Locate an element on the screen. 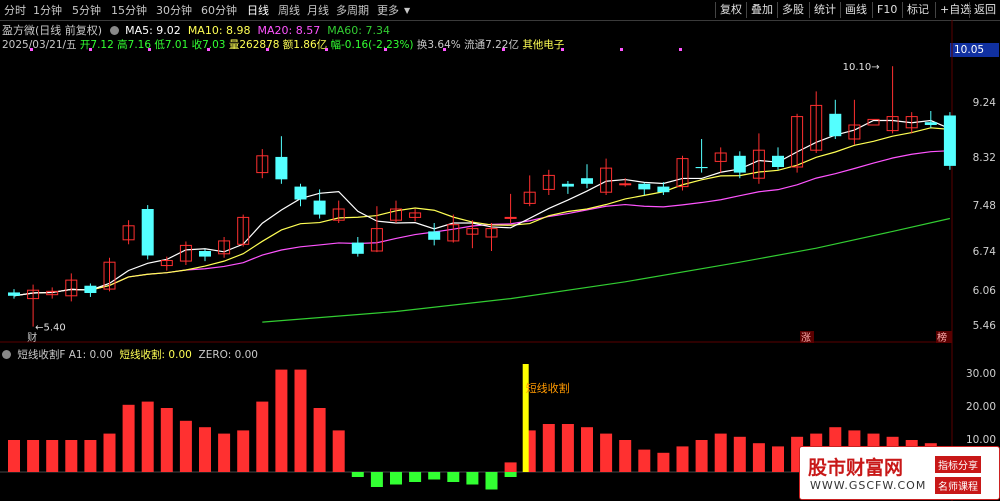 The image size is (1000, 501). ma60-line is located at coordinates (606, 270).